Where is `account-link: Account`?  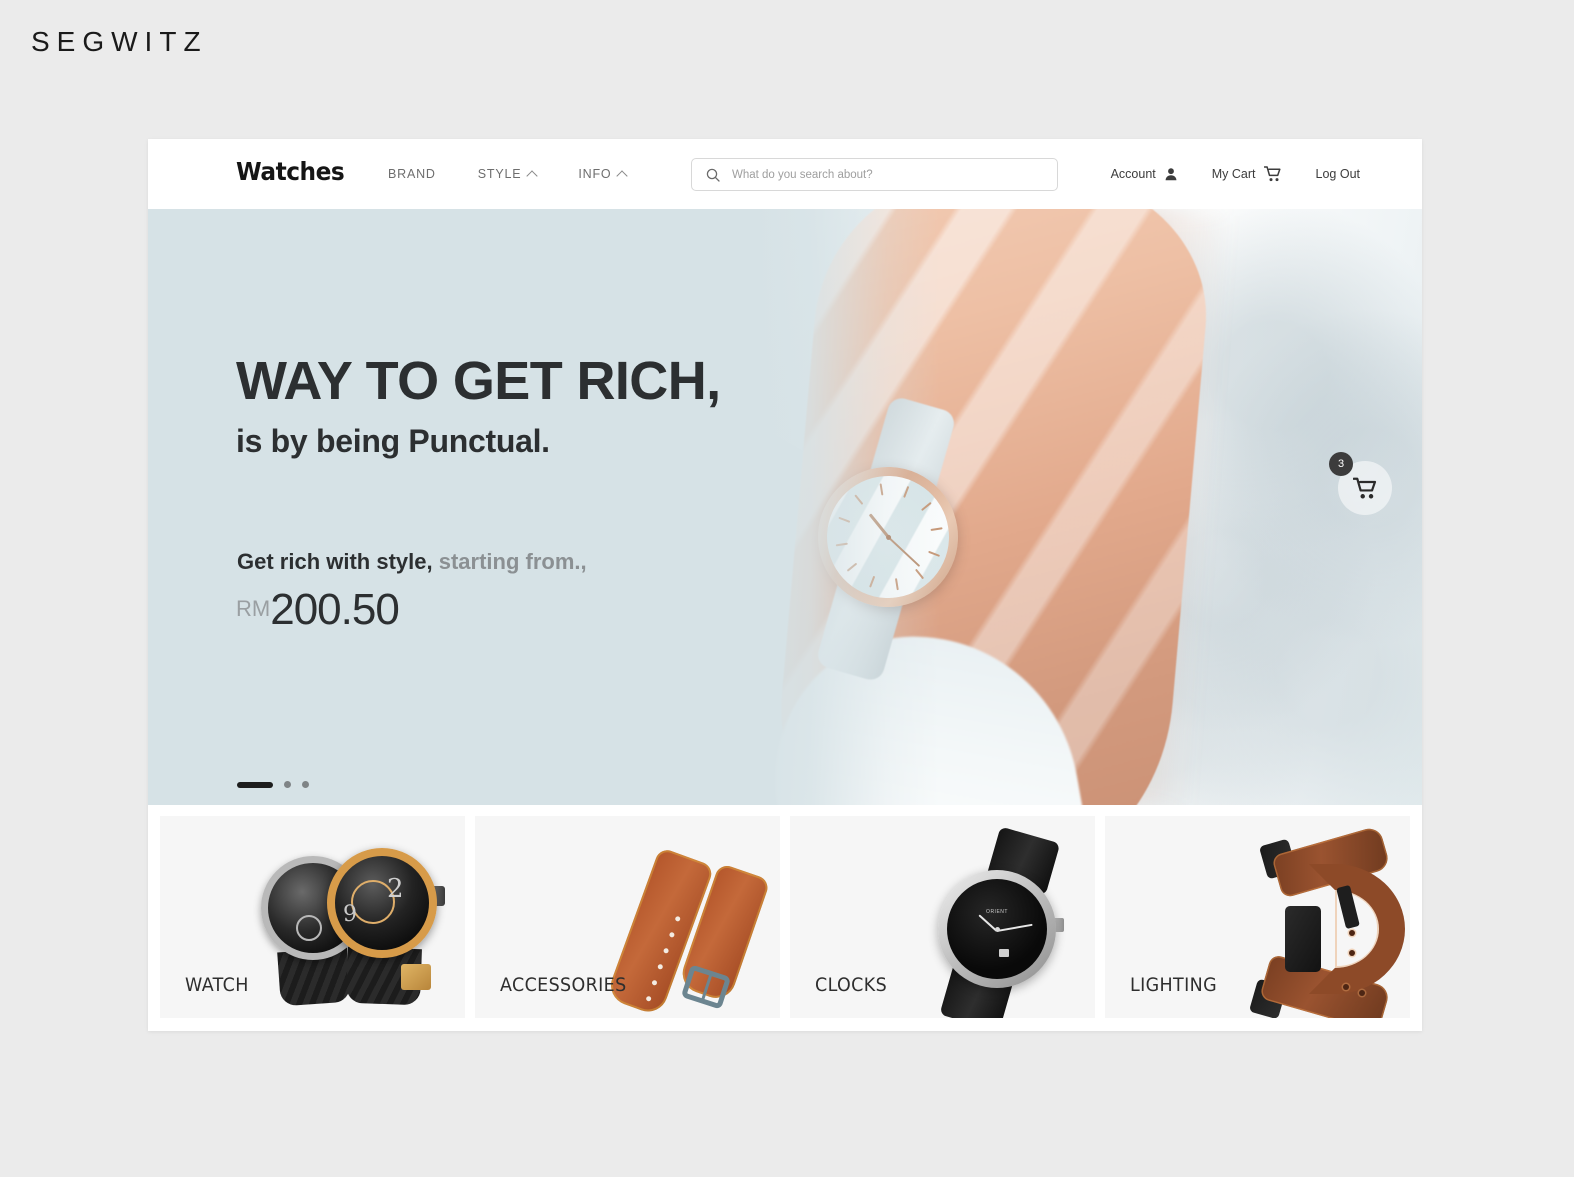
account-link: Account is located at coordinates (1144, 174).